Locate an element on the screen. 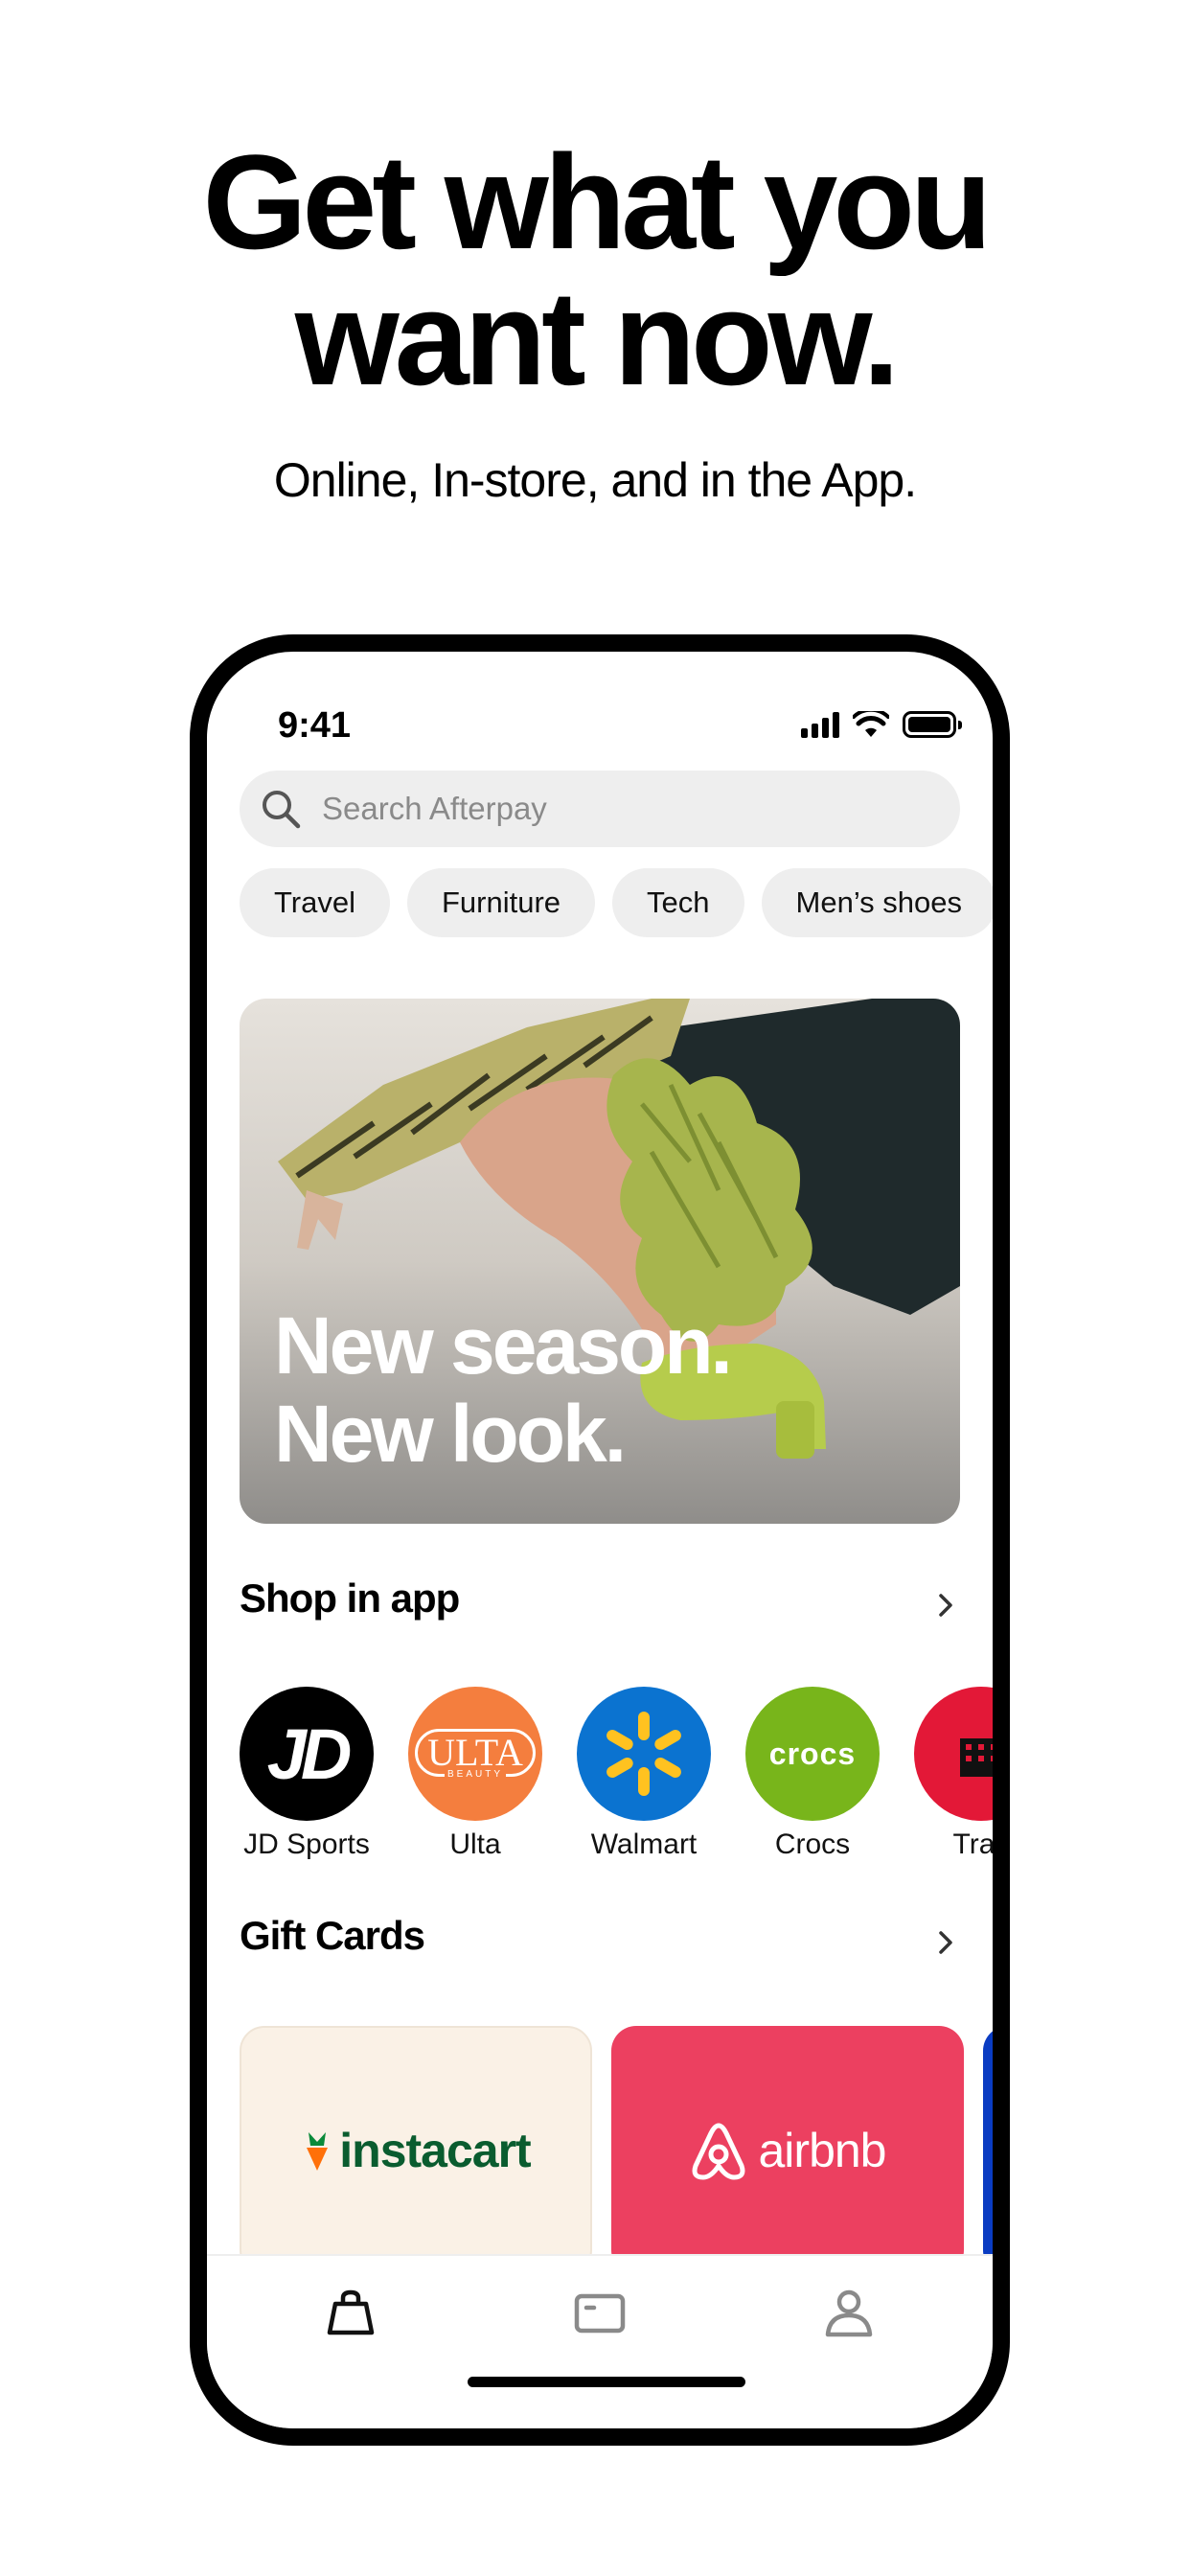 The height and width of the screenshot is (2576, 1190). ulta-logo: ULTA BEAUTY is located at coordinates (475, 1754).